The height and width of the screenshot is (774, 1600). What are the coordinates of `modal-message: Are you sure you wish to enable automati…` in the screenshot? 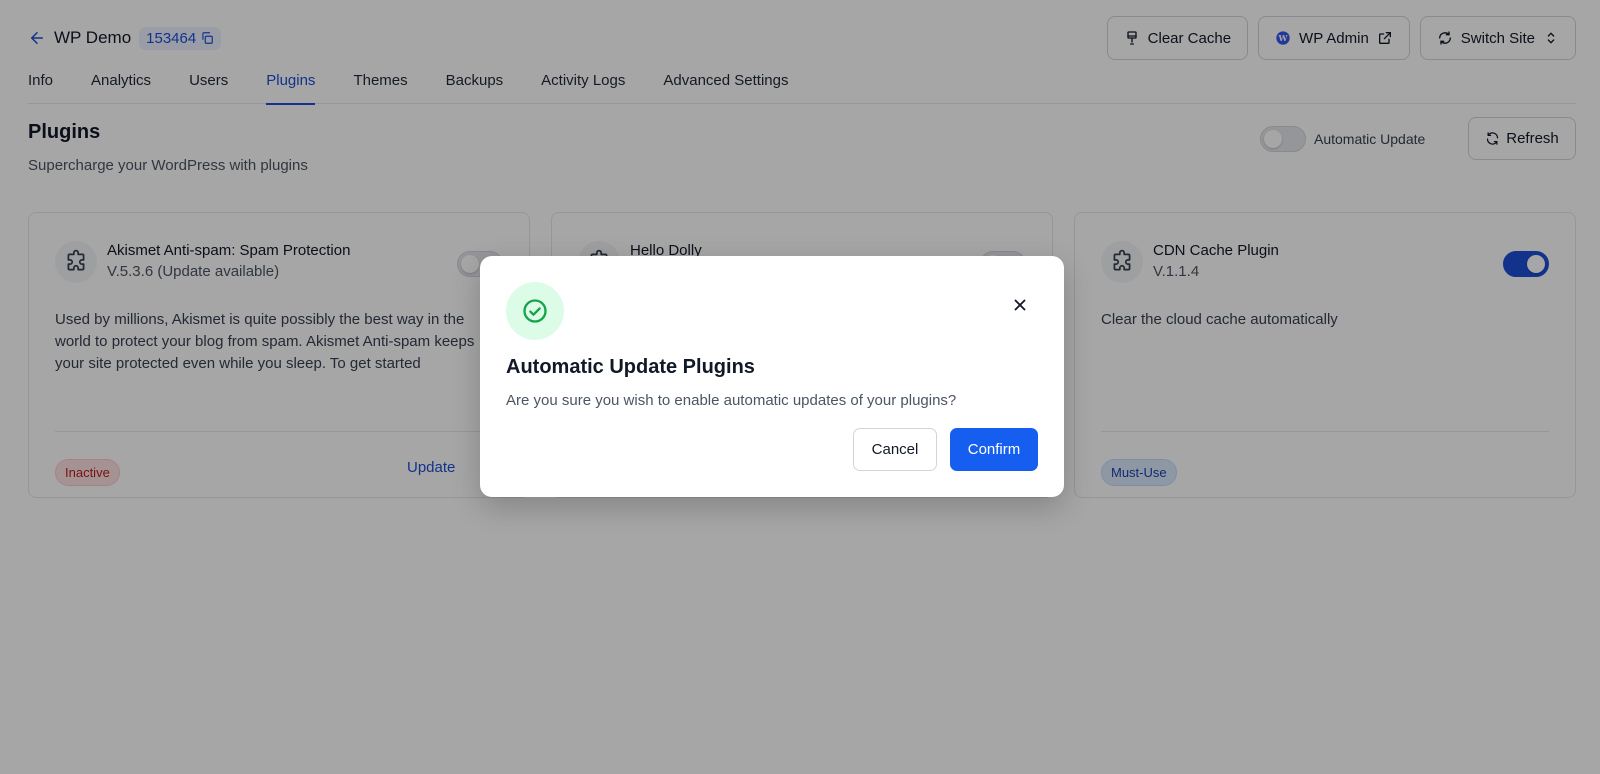 It's located at (731, 400).